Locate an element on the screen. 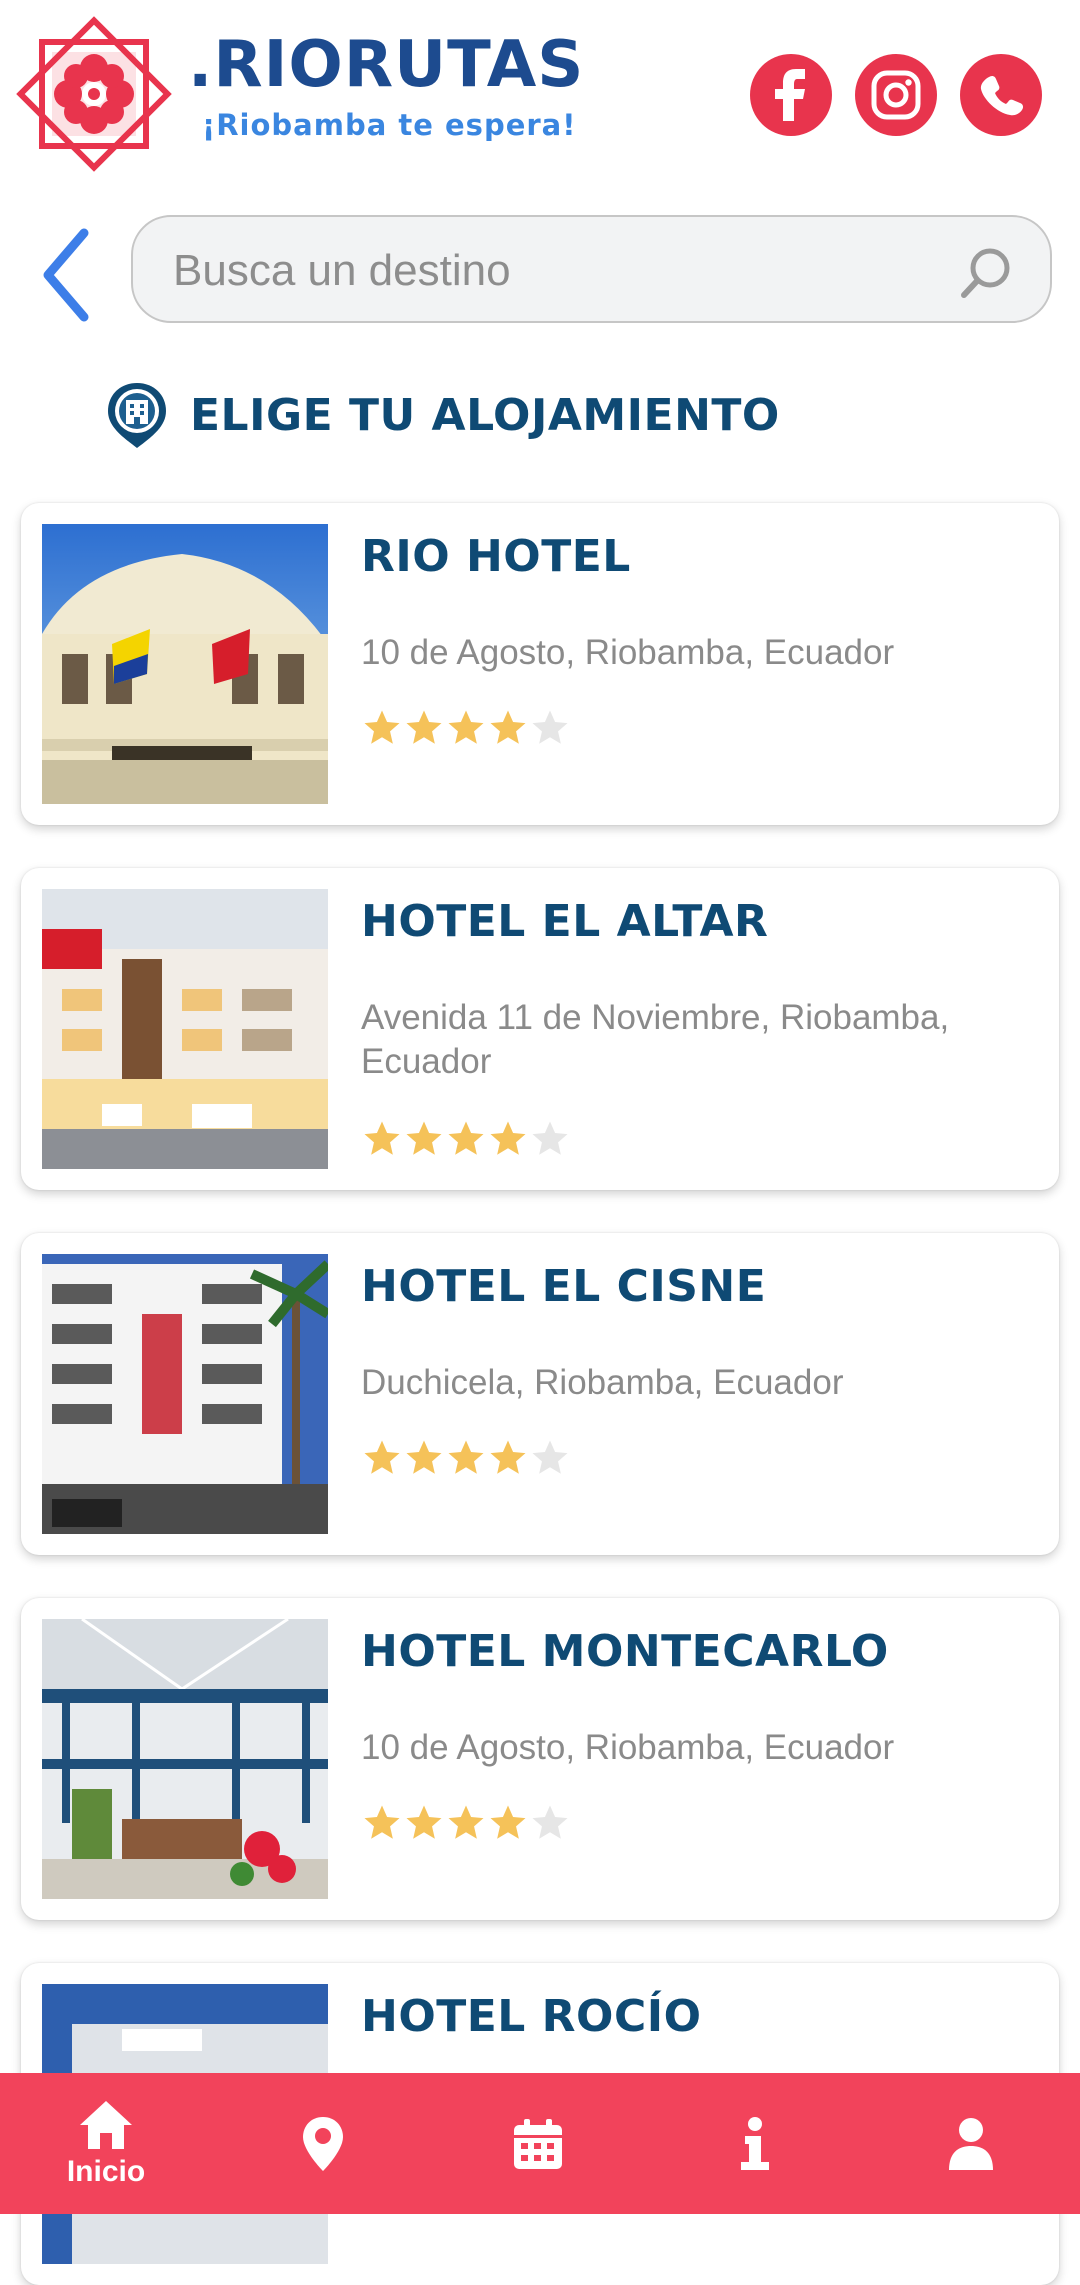  chevron-left-icon is located at coordinates (66, 275).